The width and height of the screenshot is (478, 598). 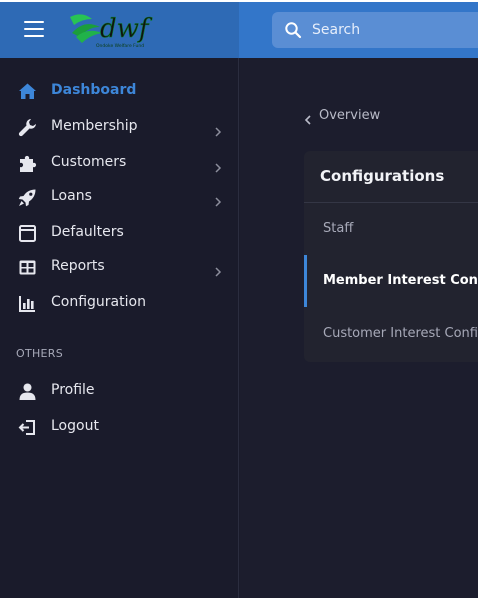 I want to click on puzzle-icon, so click(x=27, y=163).